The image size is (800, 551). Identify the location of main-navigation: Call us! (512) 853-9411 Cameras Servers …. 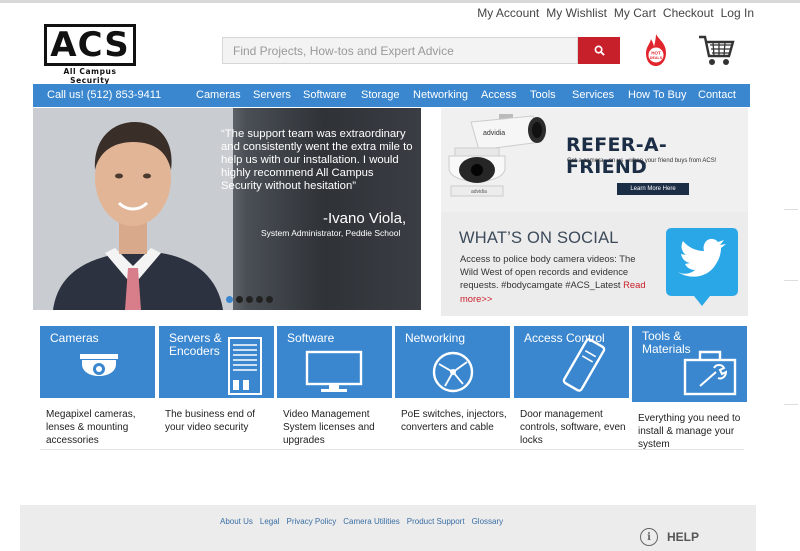
(391, 95).